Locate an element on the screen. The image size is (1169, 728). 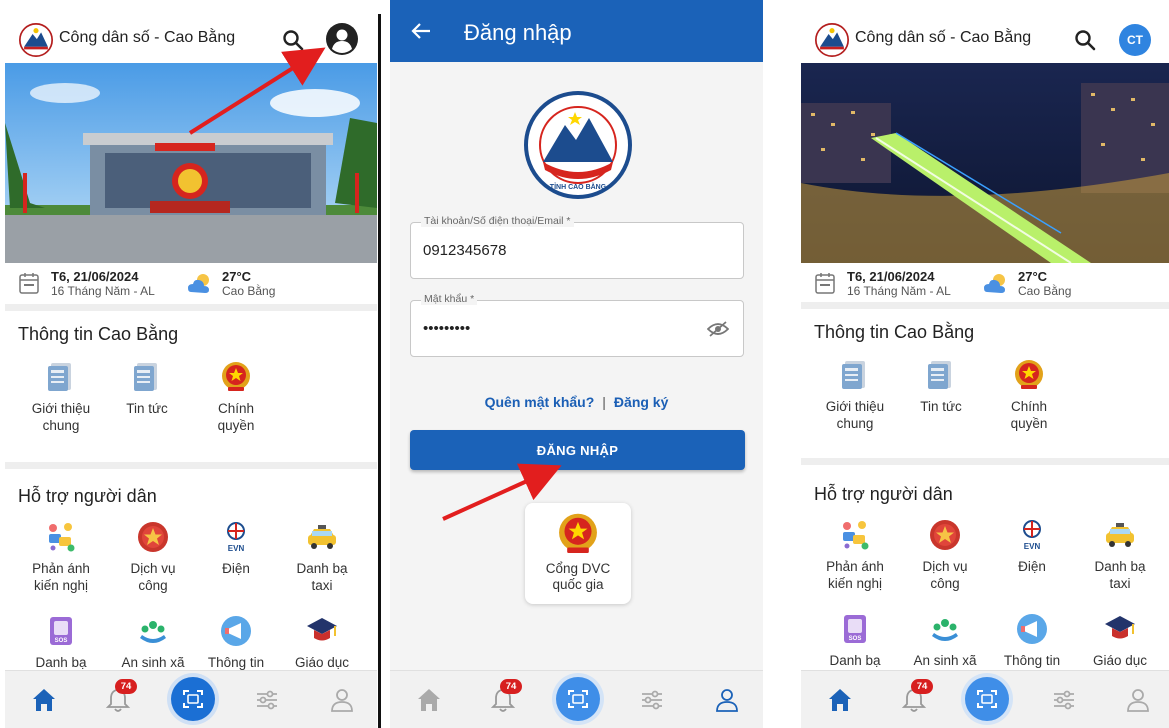
national-dvc-portal-card: Cổng DVC quốc gia is located at coordinates (578, 553).